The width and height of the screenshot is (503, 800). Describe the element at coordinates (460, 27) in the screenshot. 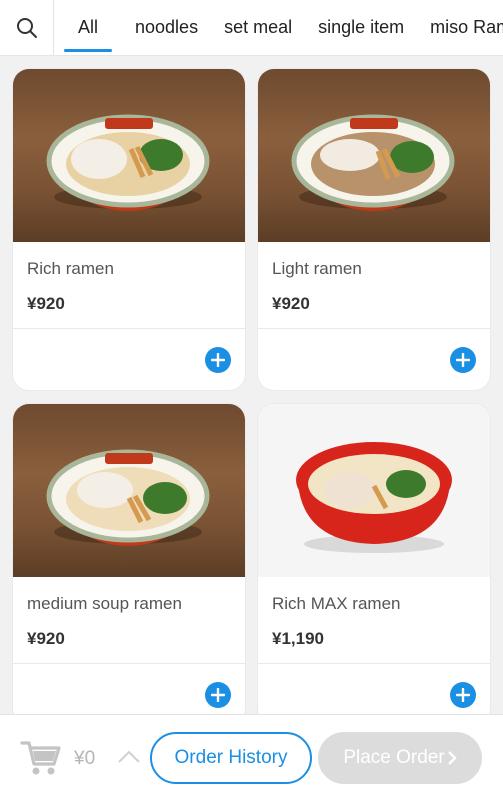

I see `tab-miso-ramen: miso Ramen` at that location.